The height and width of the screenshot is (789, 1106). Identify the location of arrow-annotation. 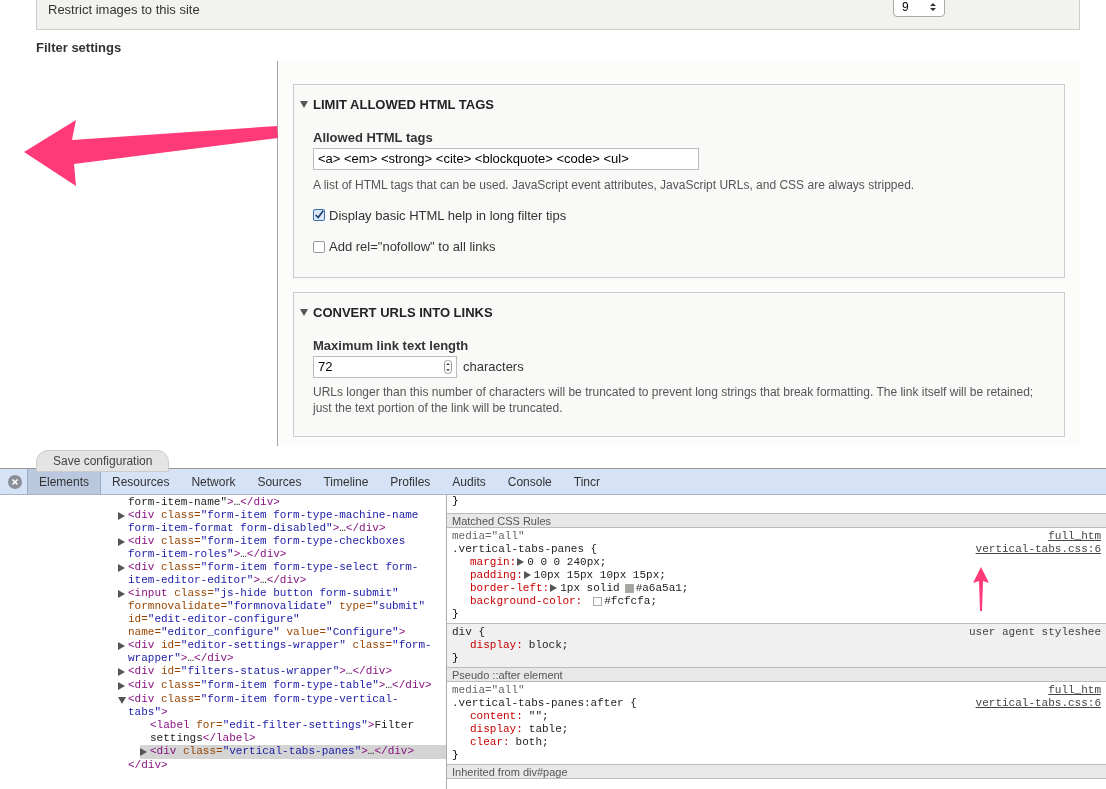
(981, 589).